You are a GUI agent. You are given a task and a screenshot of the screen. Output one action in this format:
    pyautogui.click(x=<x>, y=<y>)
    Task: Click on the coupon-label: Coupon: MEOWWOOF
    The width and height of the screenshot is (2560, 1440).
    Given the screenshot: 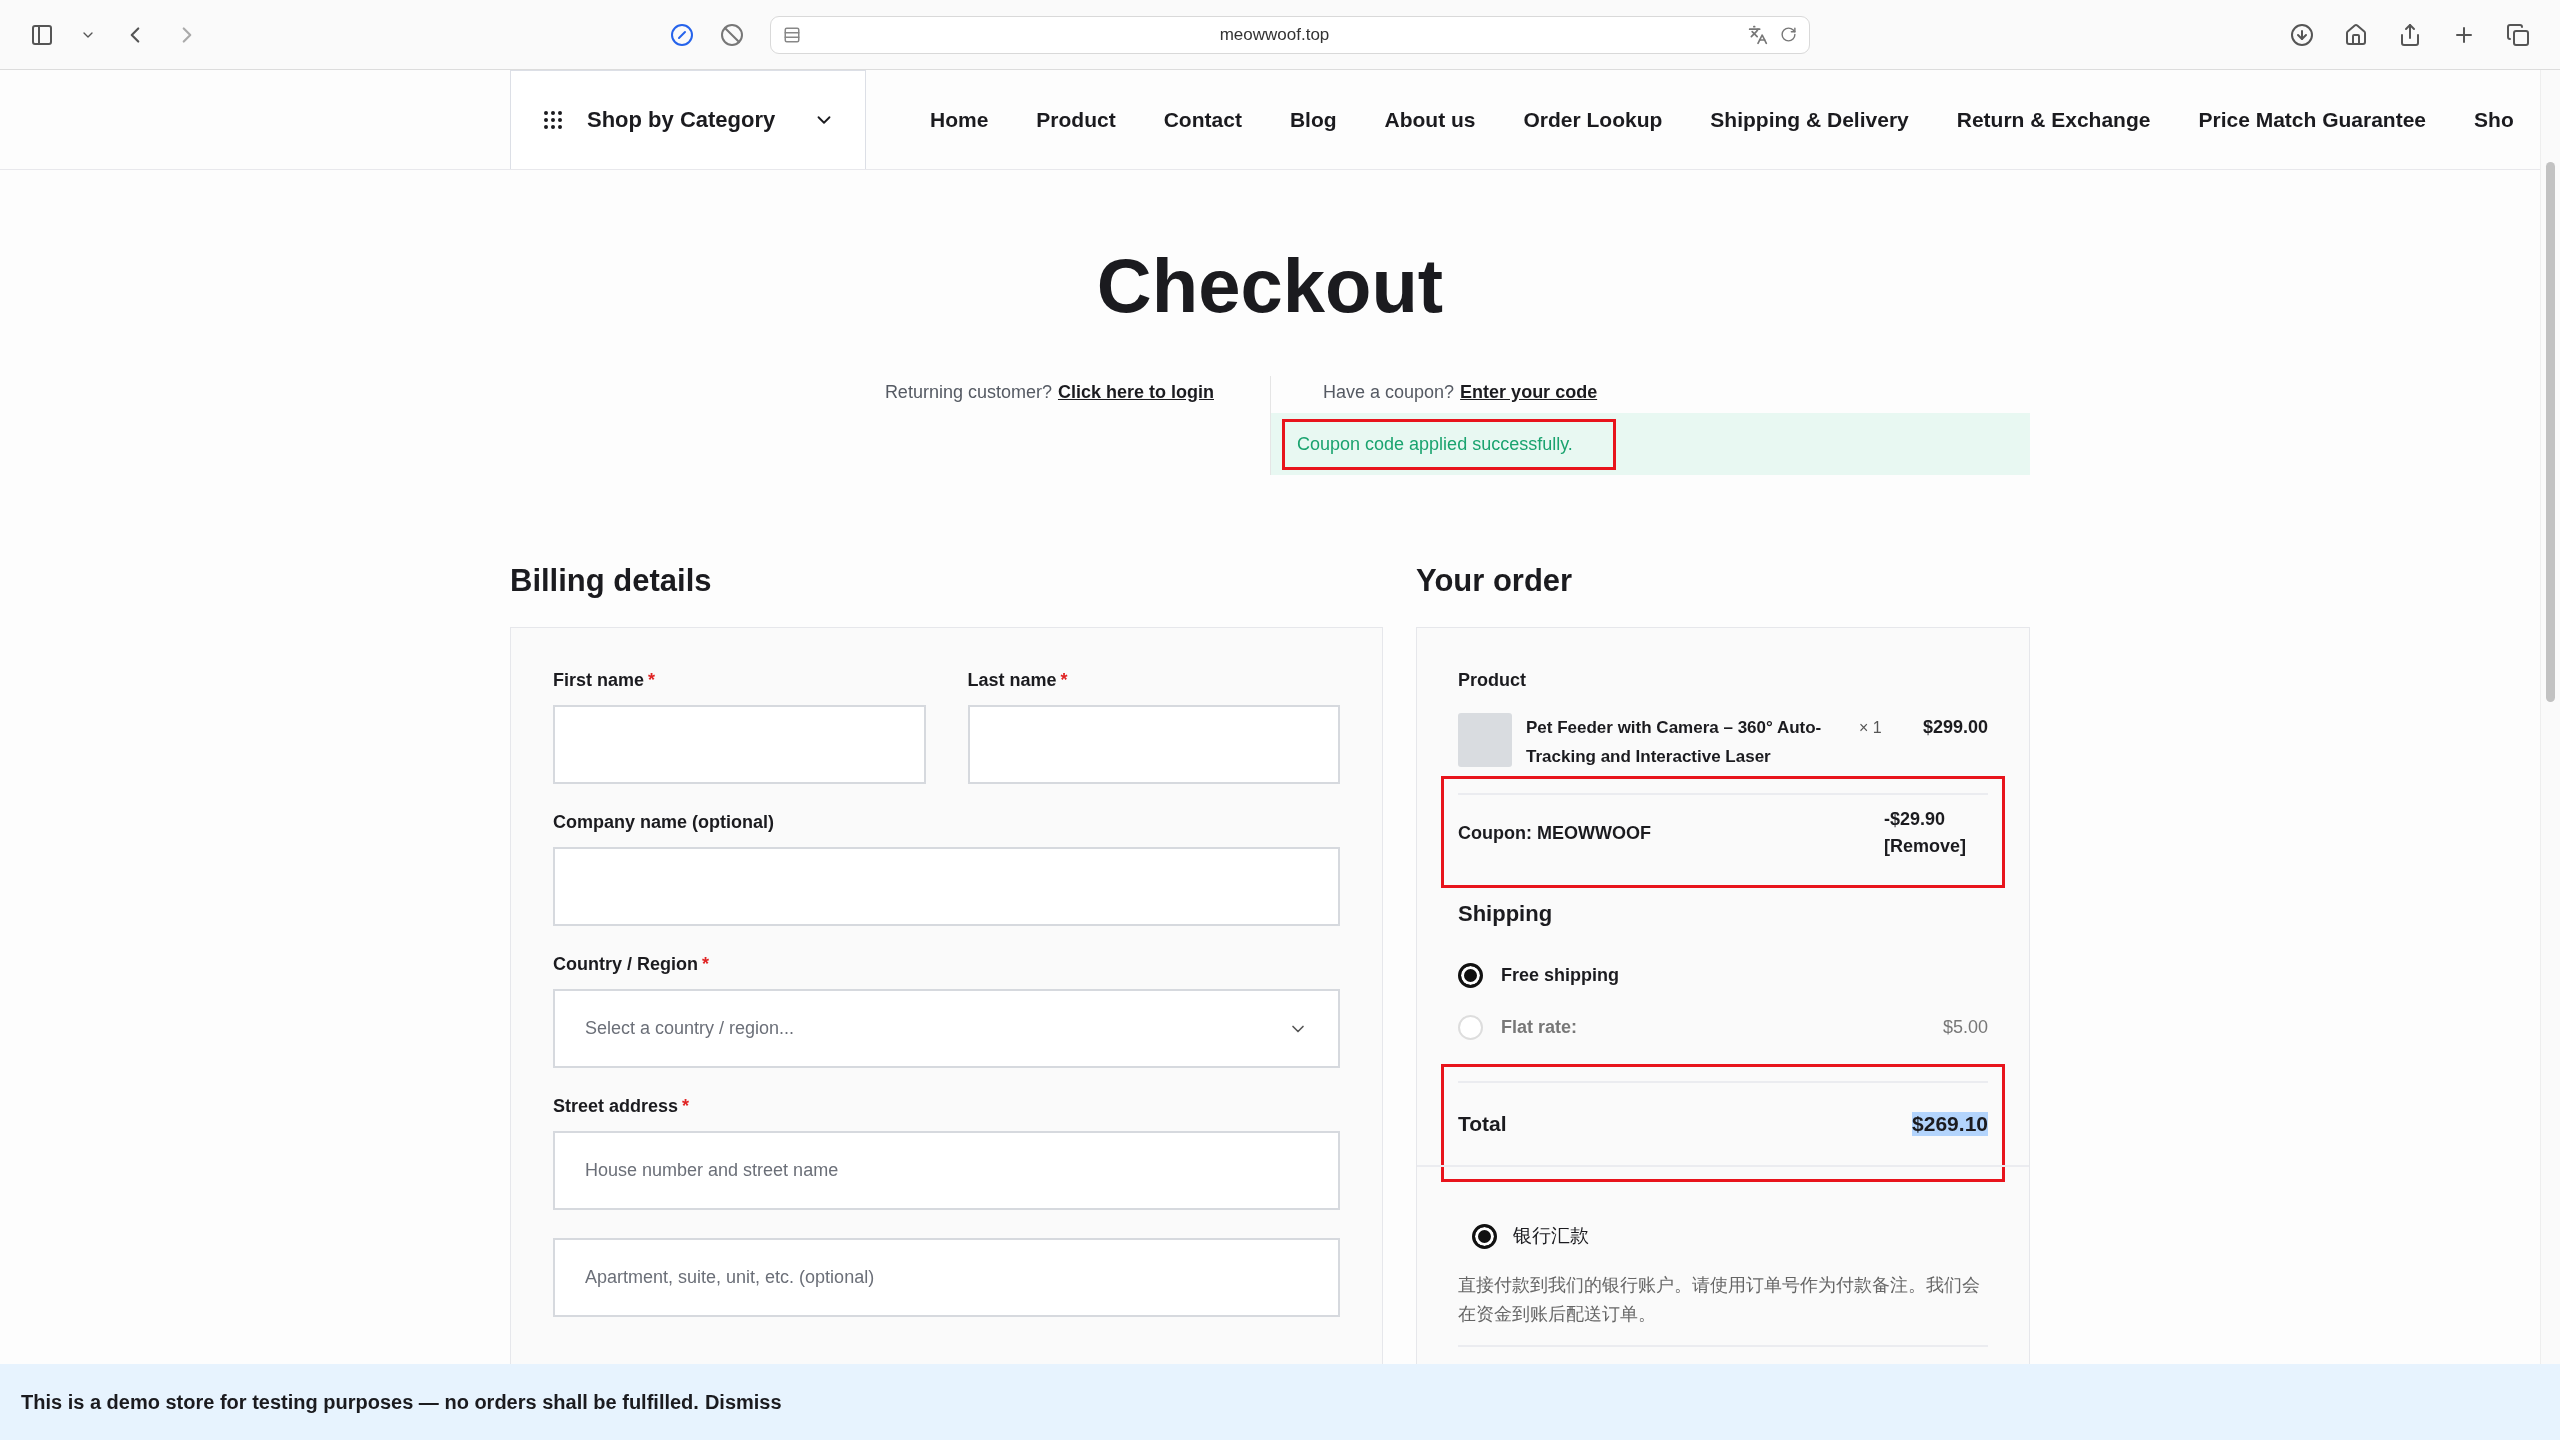 What is the action you would take?
    pyautogui.click(x=1554, y=833)
    